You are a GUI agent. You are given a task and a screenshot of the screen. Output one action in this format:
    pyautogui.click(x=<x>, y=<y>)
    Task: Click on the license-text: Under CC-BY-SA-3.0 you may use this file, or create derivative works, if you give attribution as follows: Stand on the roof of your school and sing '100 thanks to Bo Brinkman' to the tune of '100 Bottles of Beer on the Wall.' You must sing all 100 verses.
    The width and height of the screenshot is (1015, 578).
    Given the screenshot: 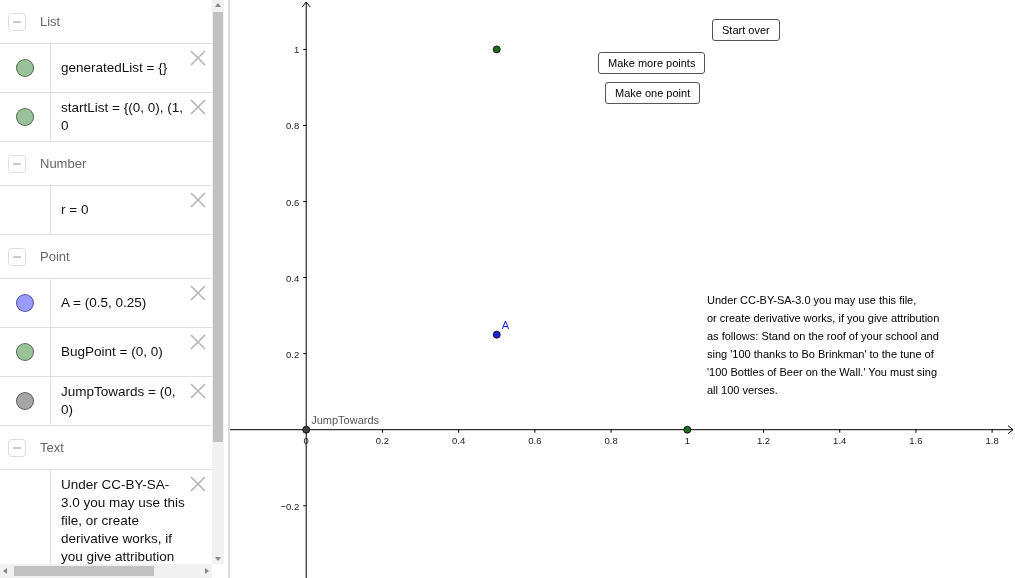 What is the action you would take?
    pyautogui.click(x=823, y=345)
    